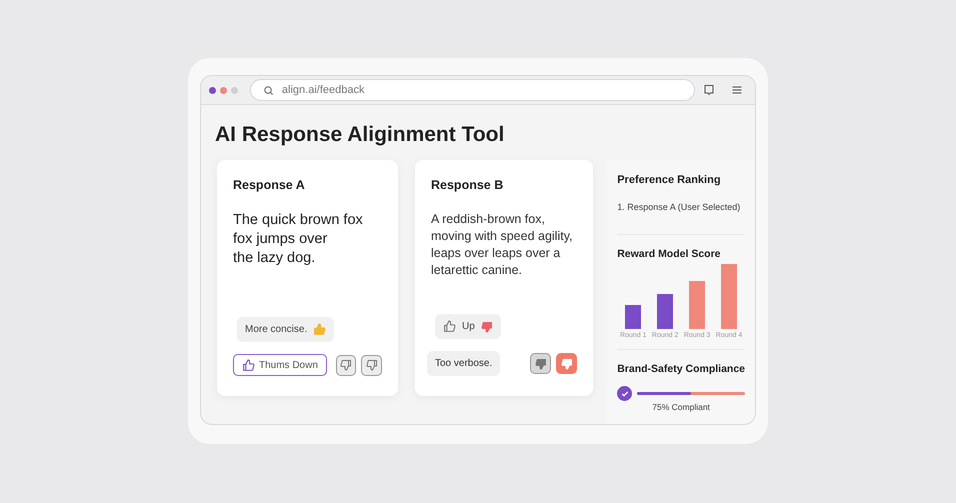  I want to click on panel-heading: Brand-Safety Compliance, so click(681, 370).